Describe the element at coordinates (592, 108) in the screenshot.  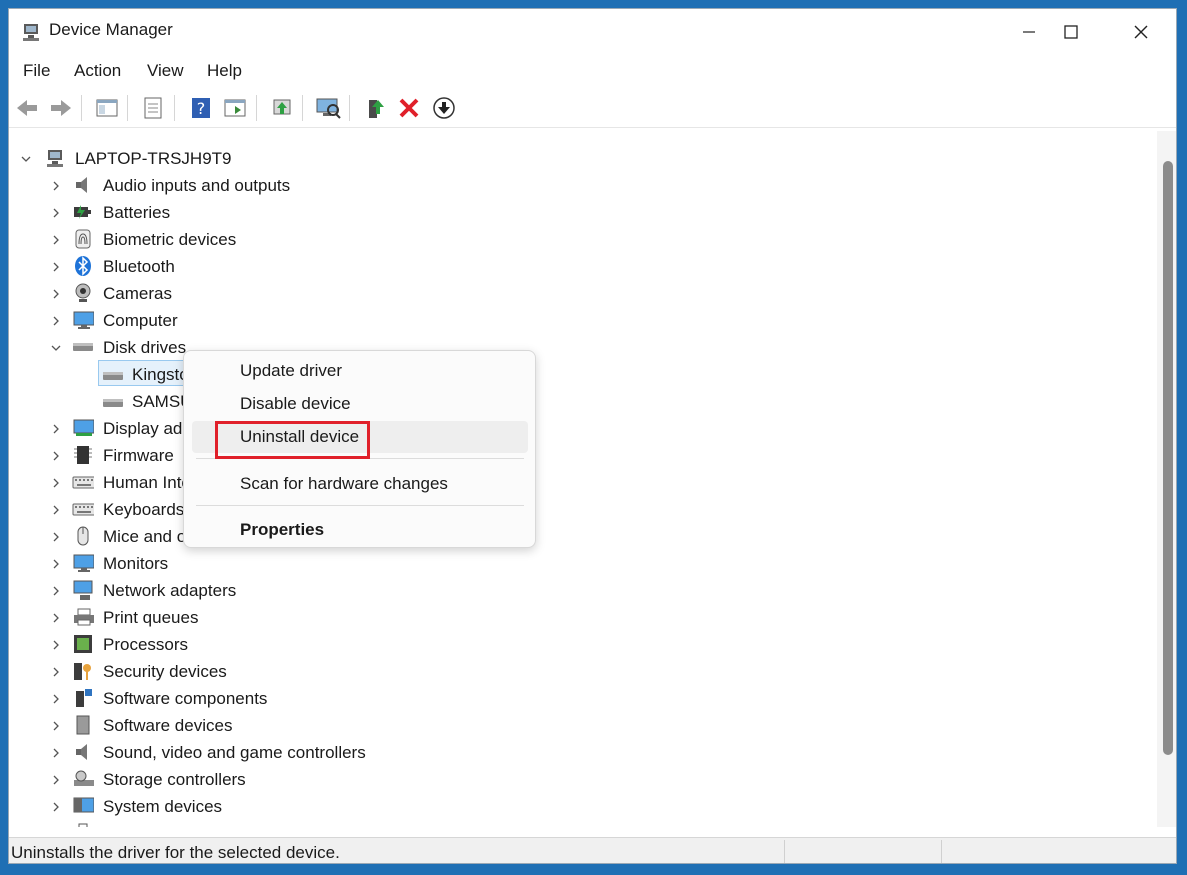
I see `toolbar: ?` at that location.